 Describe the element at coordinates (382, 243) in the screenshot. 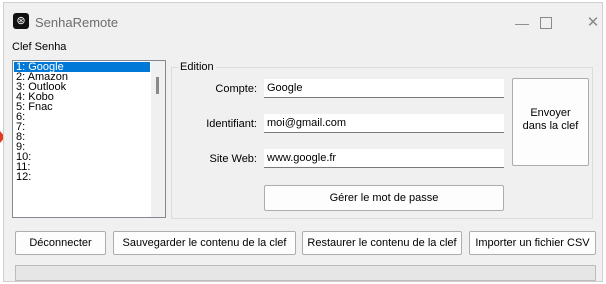

I see `restaurer-button: Restaurer le contenu de la clef` at that location.